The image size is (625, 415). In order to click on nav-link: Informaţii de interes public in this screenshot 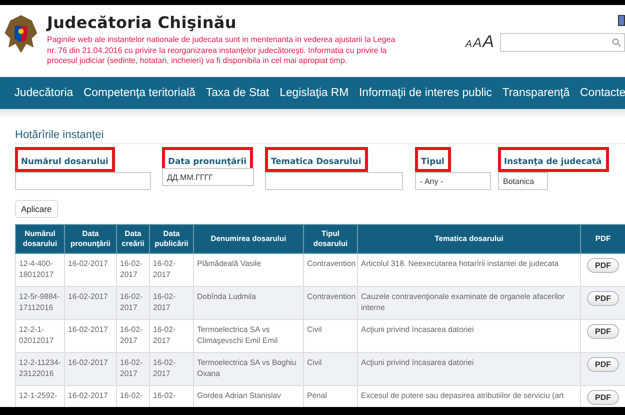, I will do `click(426, 93)`.